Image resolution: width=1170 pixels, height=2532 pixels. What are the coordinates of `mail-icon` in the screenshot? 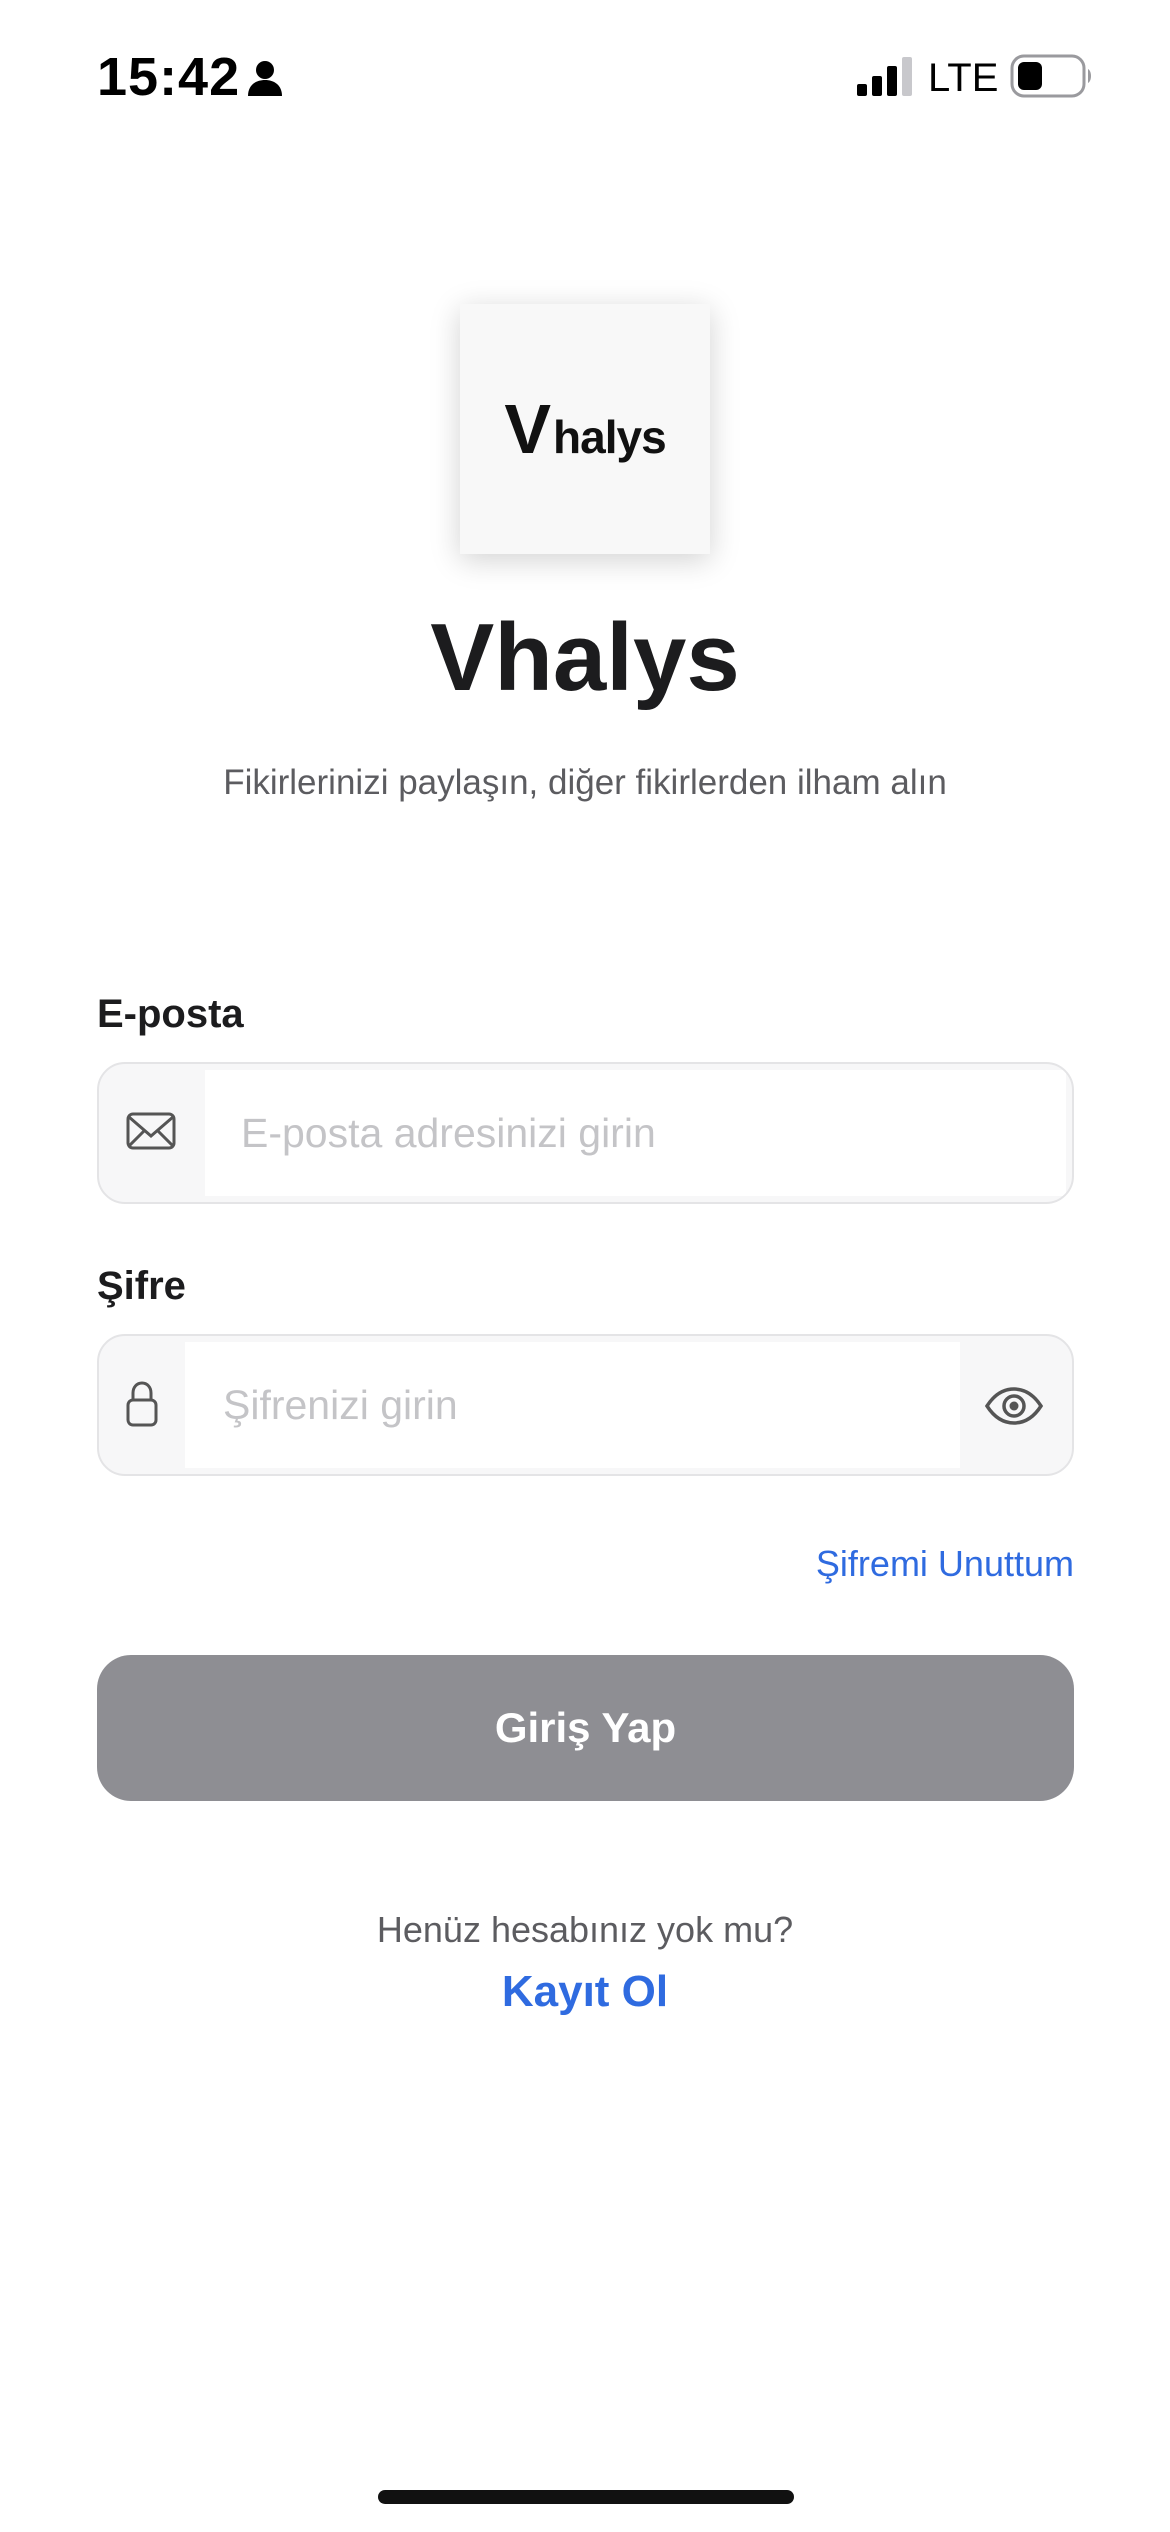 It's located at (151, 1131).